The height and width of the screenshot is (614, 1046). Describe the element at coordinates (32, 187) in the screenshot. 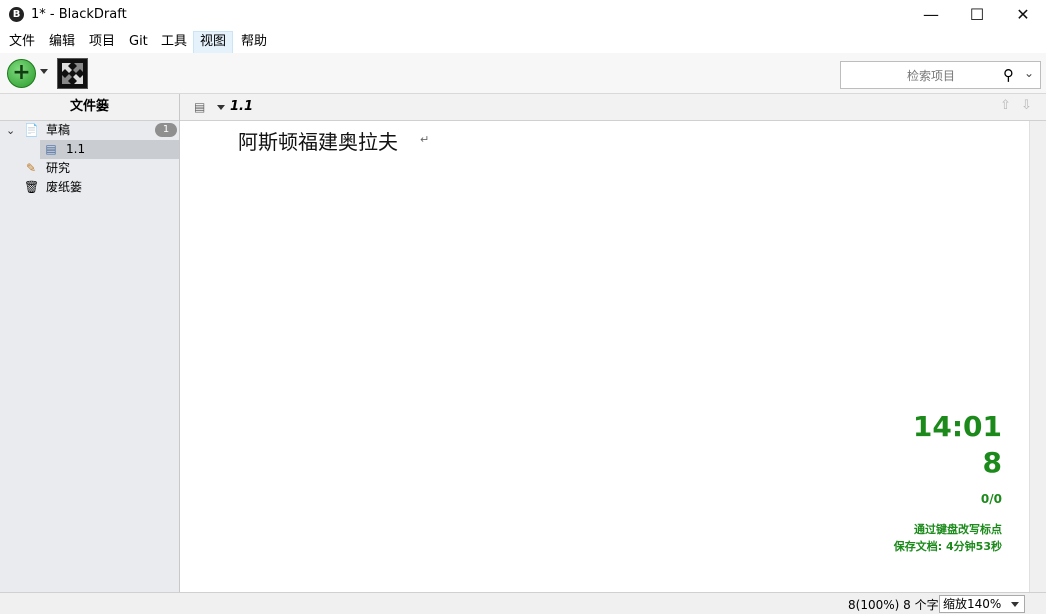

I see `trash-icon: 🗑` at that location.